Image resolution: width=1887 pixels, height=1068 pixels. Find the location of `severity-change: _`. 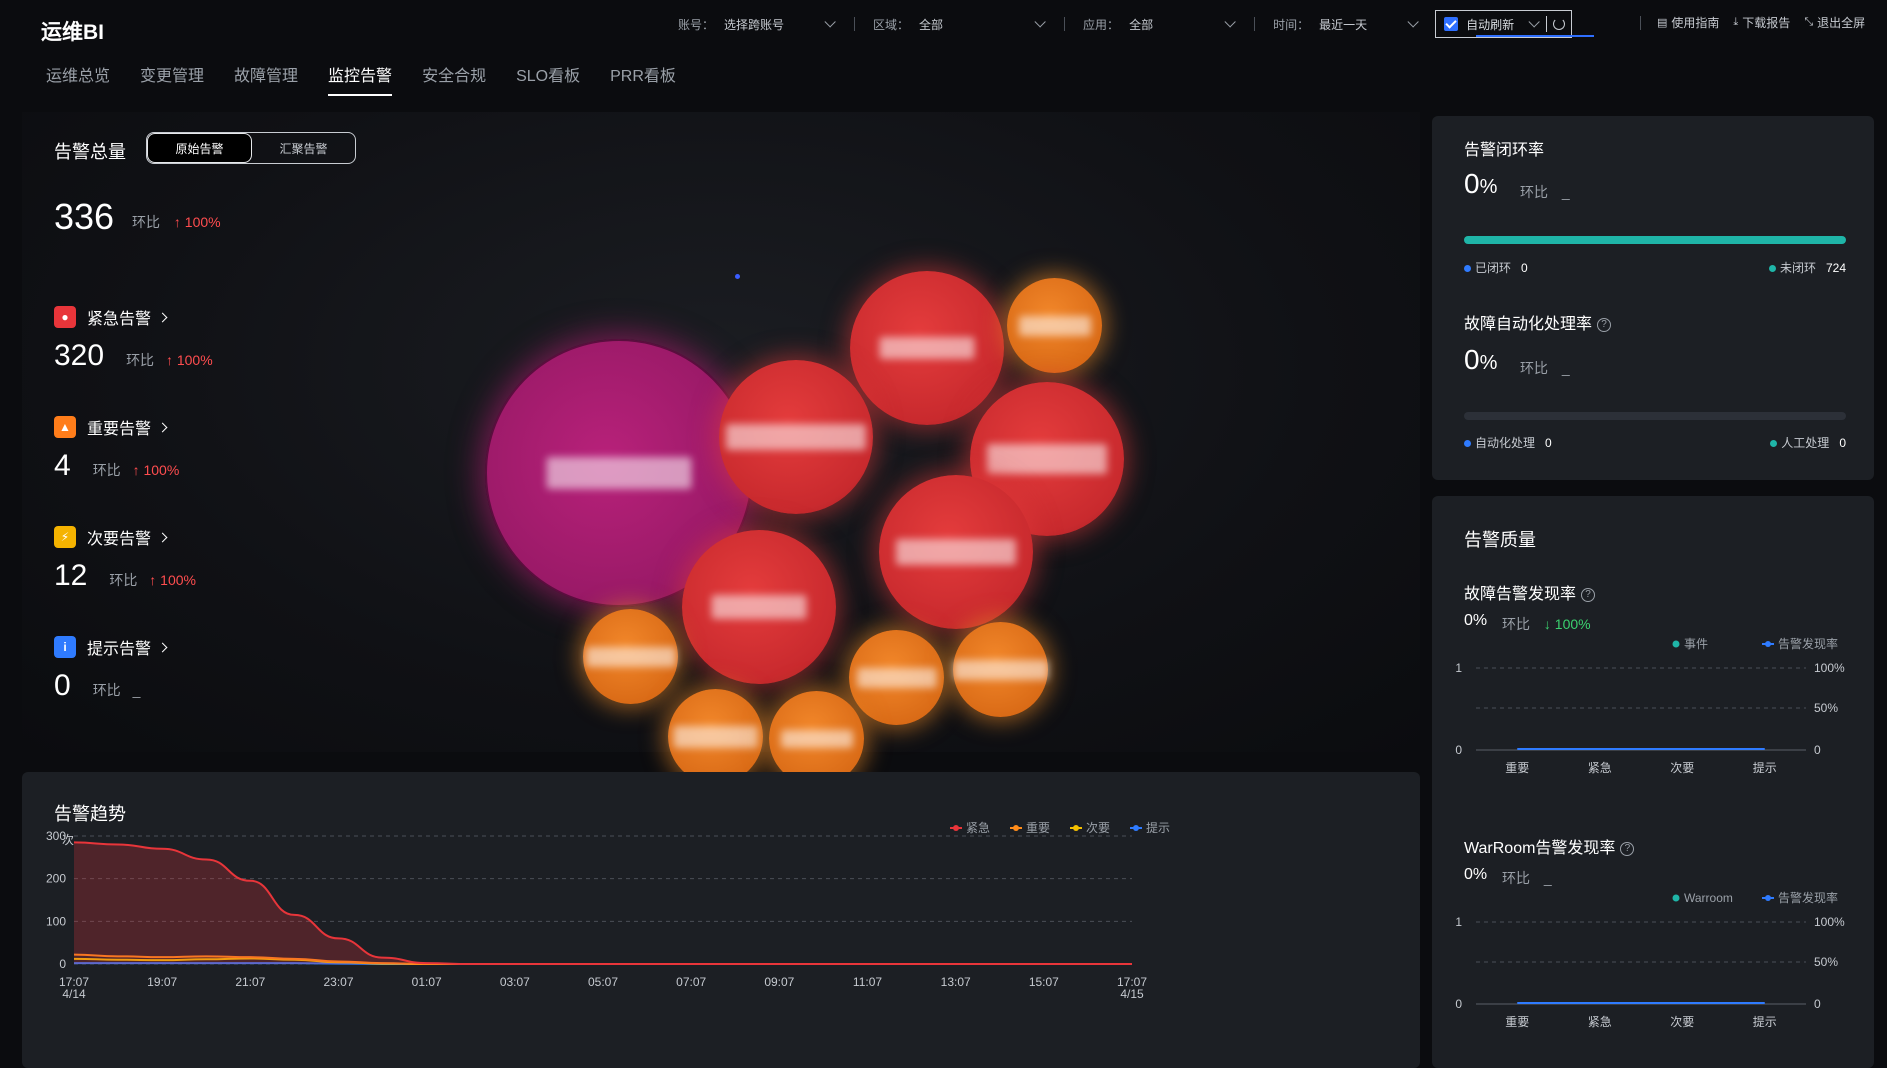

severity-change: _ is located at coordinates (136, 690).